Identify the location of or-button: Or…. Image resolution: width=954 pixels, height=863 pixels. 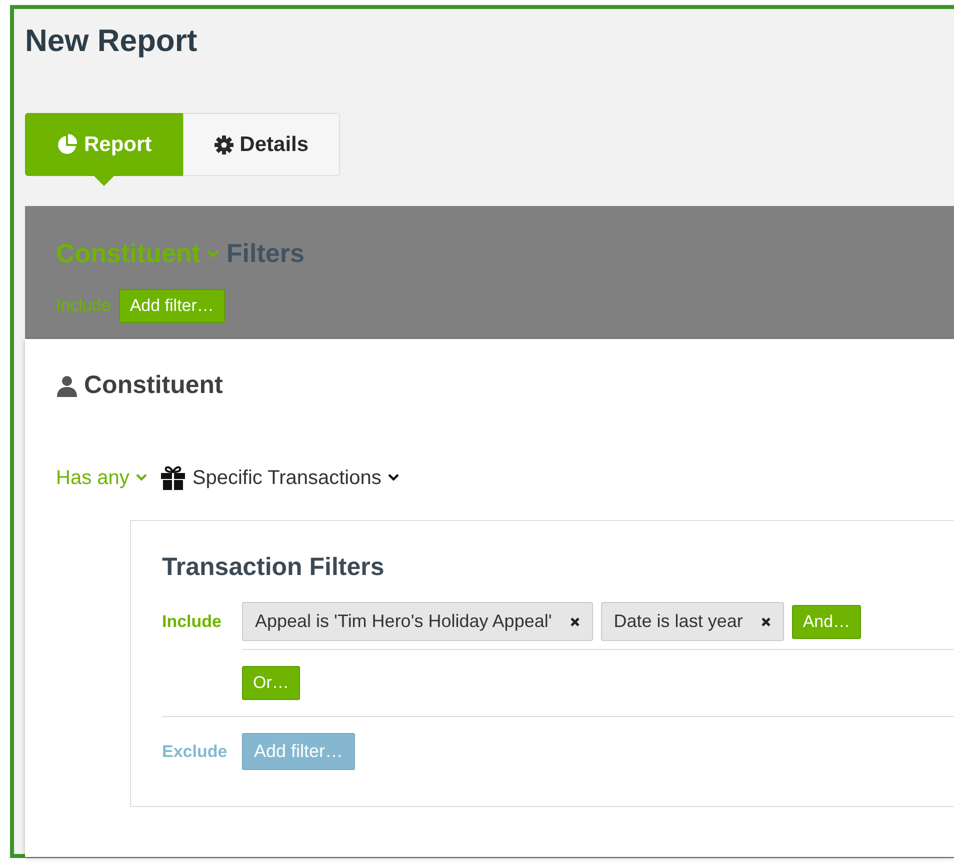
(271, 683).